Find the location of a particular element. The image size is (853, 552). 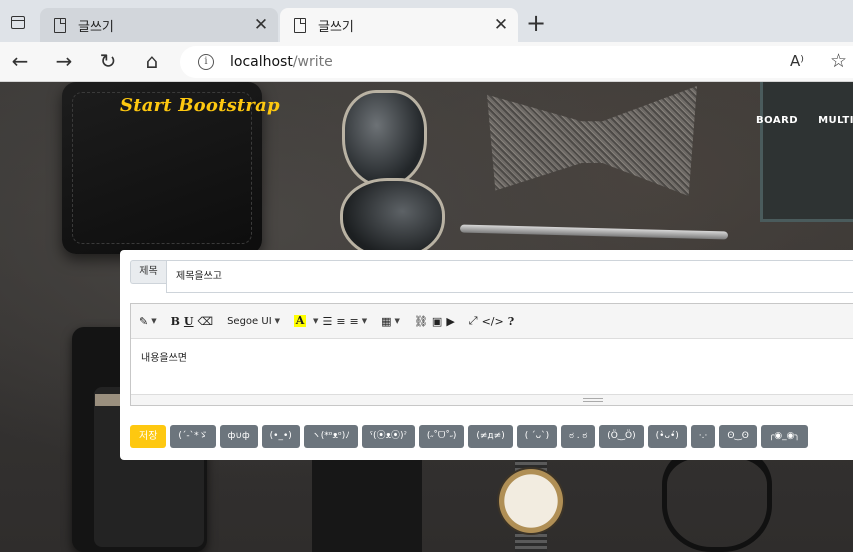

link-icon: ⛓ is located at coordinates (421, 321).